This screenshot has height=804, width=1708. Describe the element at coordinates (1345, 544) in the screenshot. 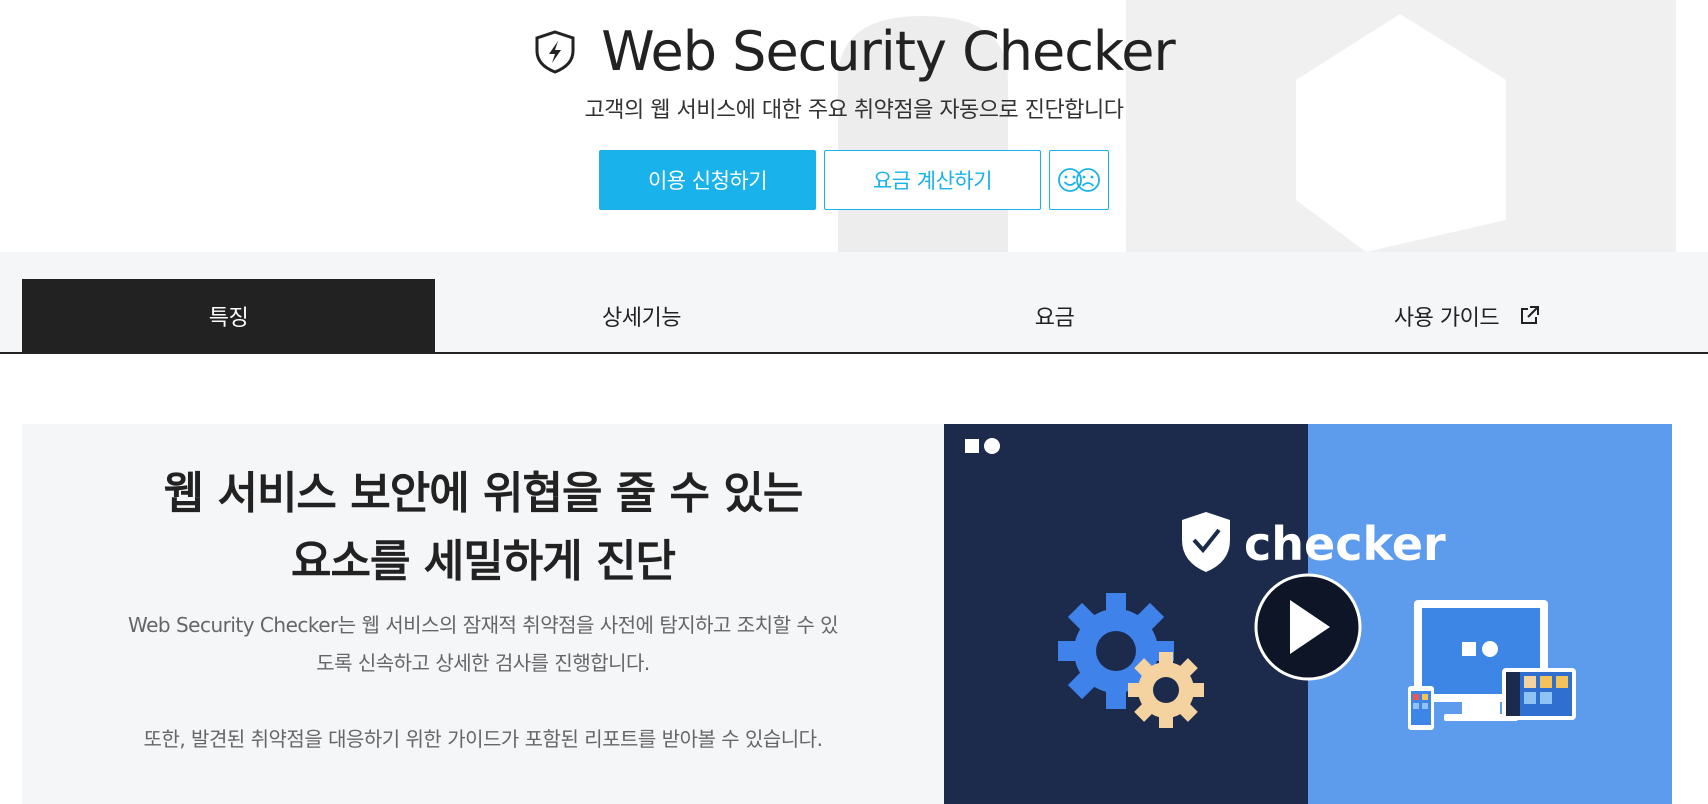

I see `video-brand-text: checker` at that location.